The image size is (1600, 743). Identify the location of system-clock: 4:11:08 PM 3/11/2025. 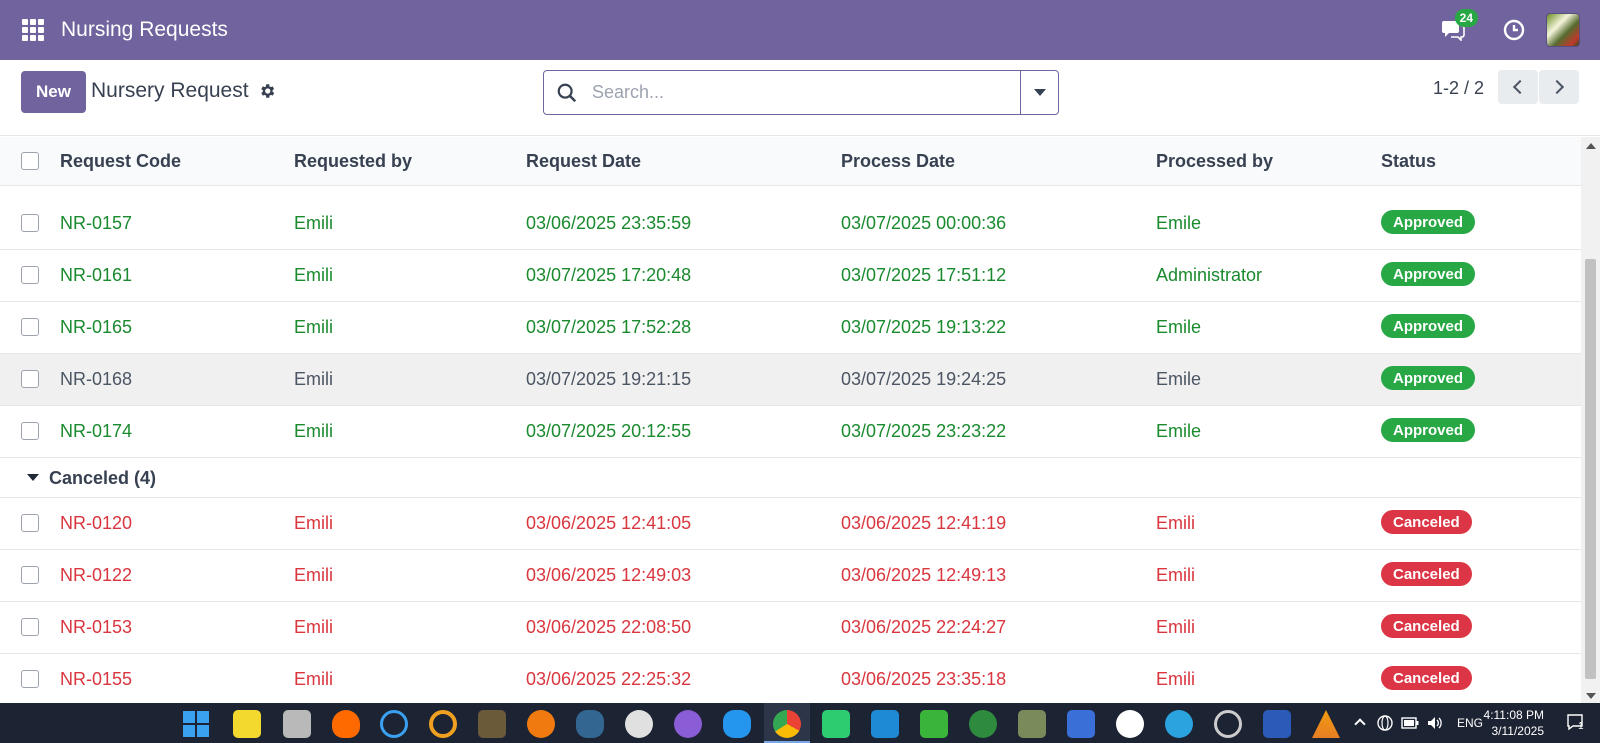
(1494, 723).